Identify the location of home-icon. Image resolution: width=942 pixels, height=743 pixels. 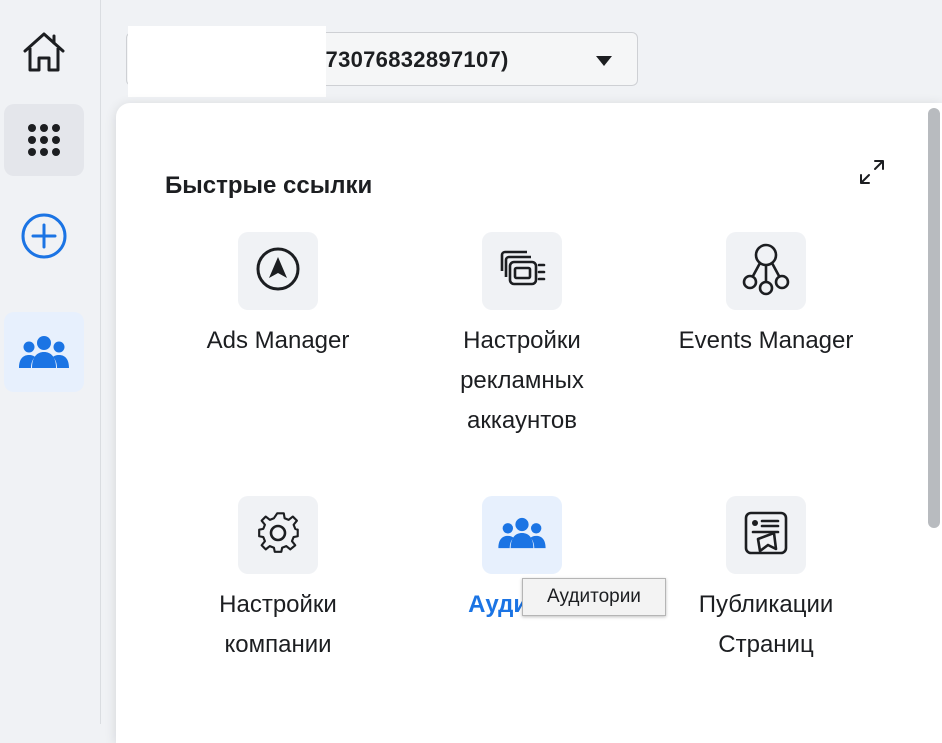
(44, 52).